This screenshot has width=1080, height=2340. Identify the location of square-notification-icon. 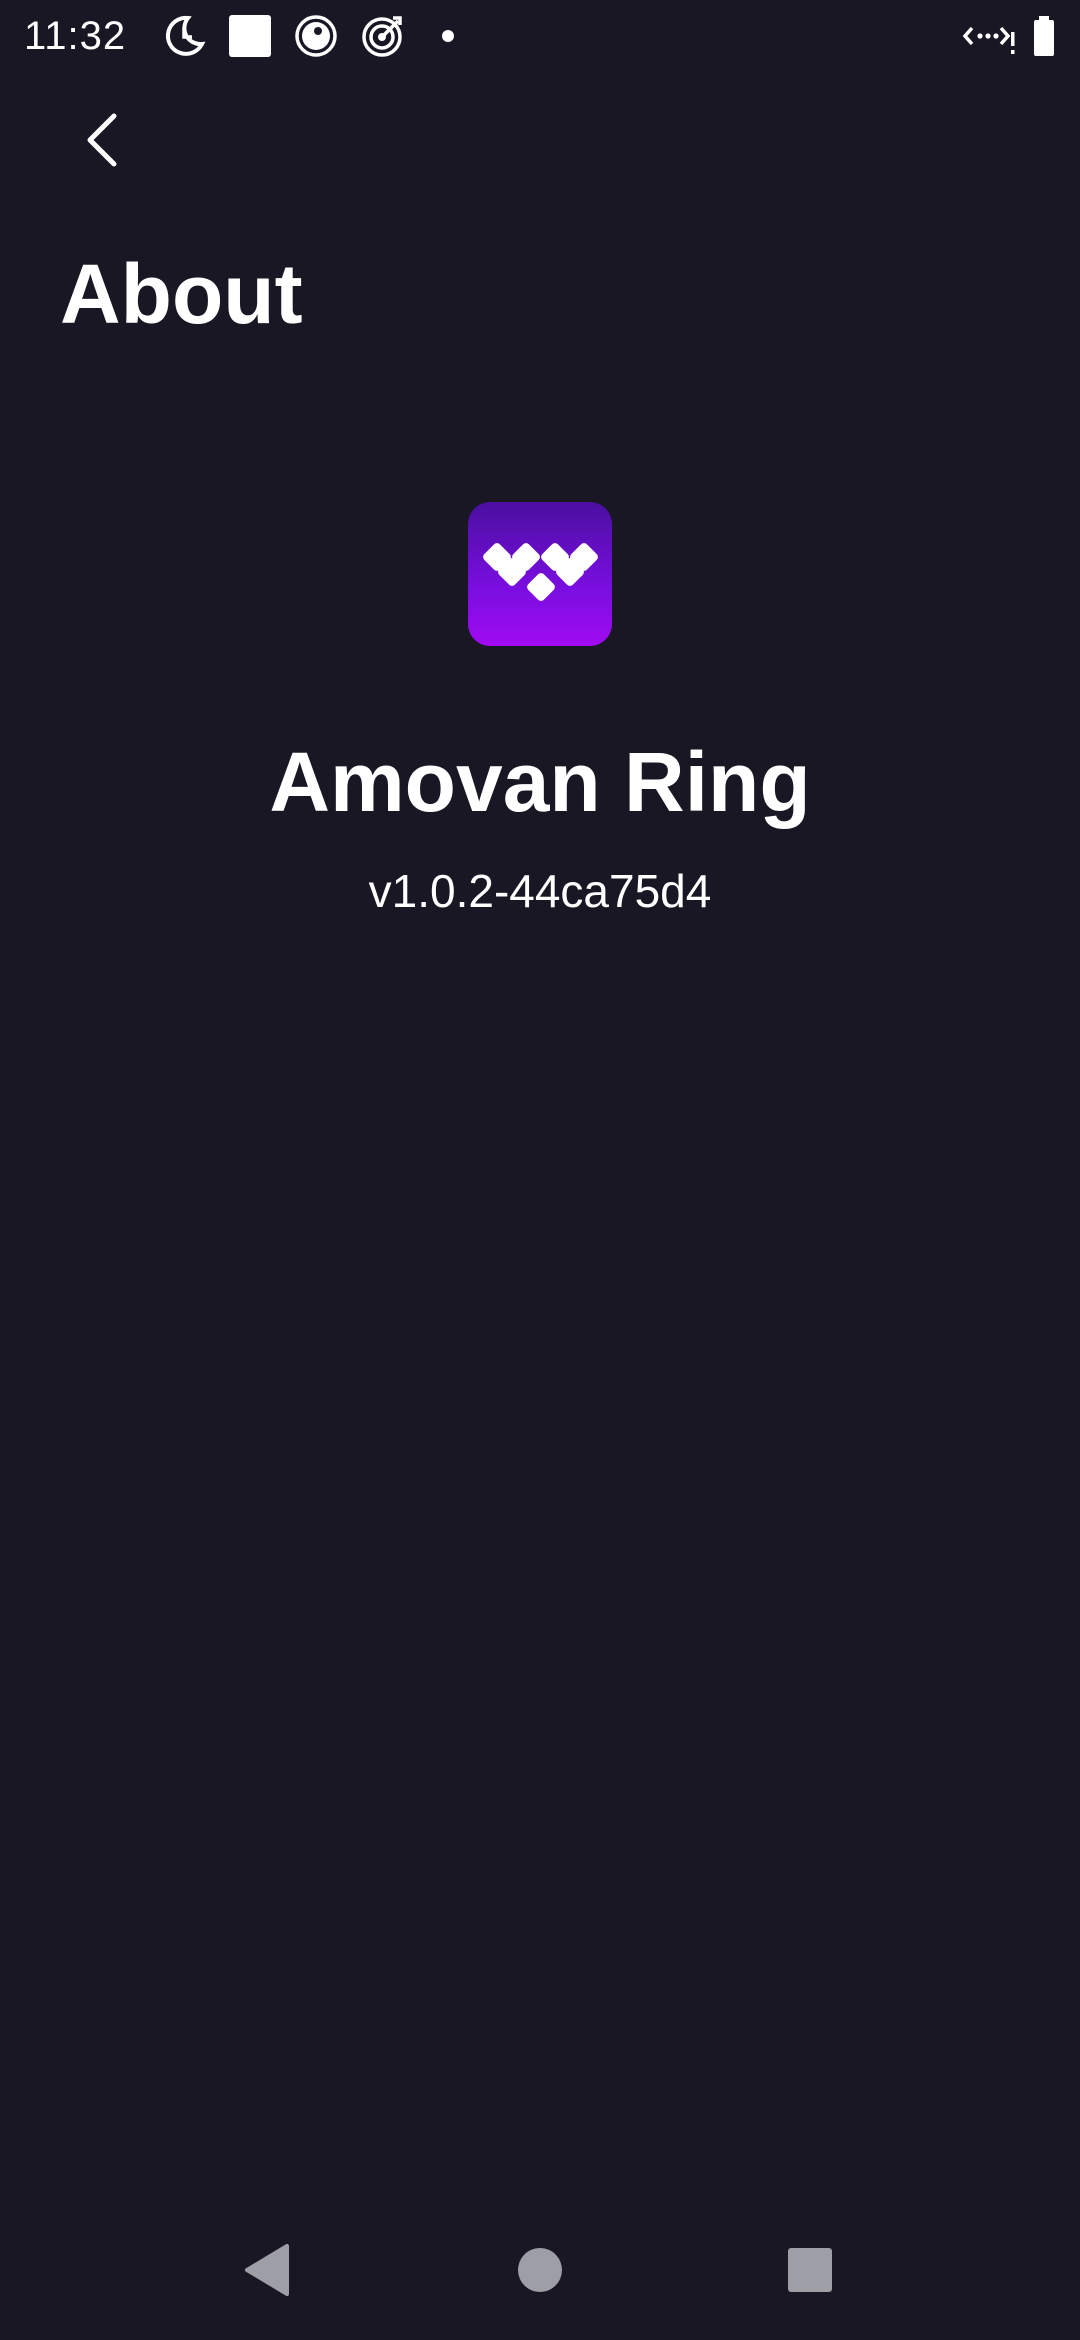
(250, 36).